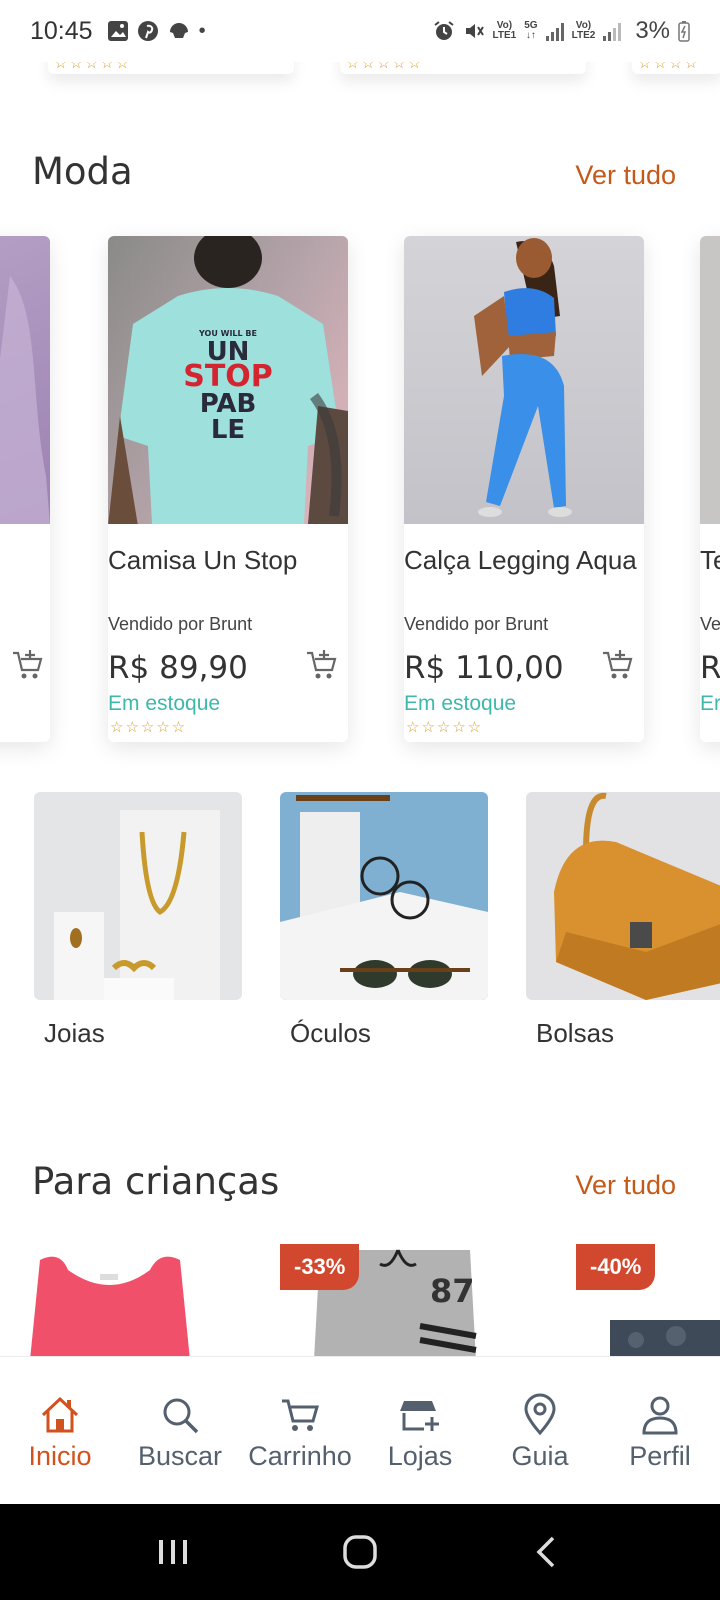  What do you see at coordinates (82, 171) in the screenshot?
I see `section-title-moda: Moda` at bounding box center [82, 171].